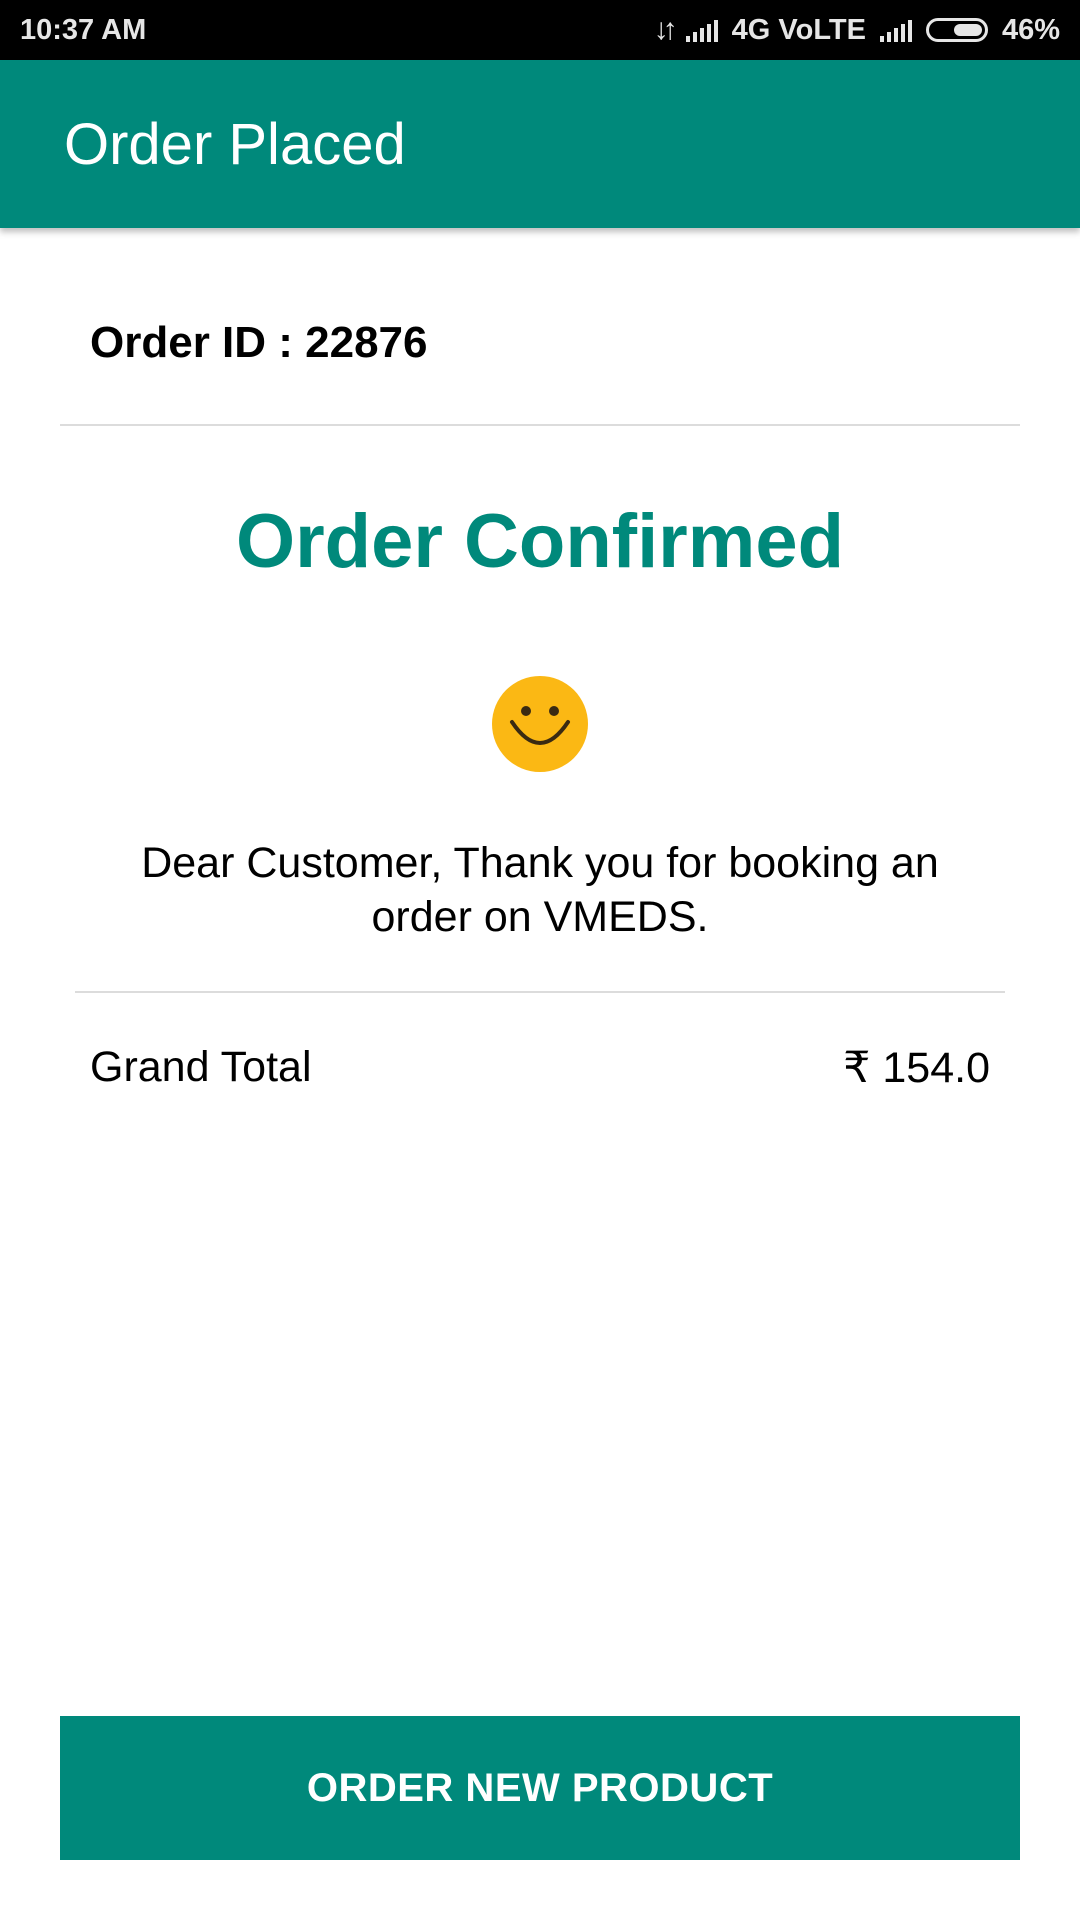  Describe the element at coordinates (235, 144) in the screenshot. I see `page-title: Order Placed` at that location.